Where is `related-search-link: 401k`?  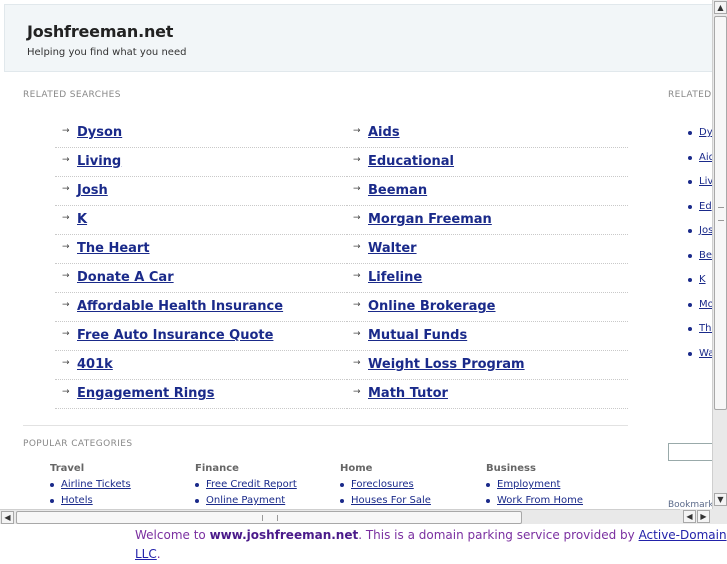
related-search-link: 401k is located at coordinates (95, 364).